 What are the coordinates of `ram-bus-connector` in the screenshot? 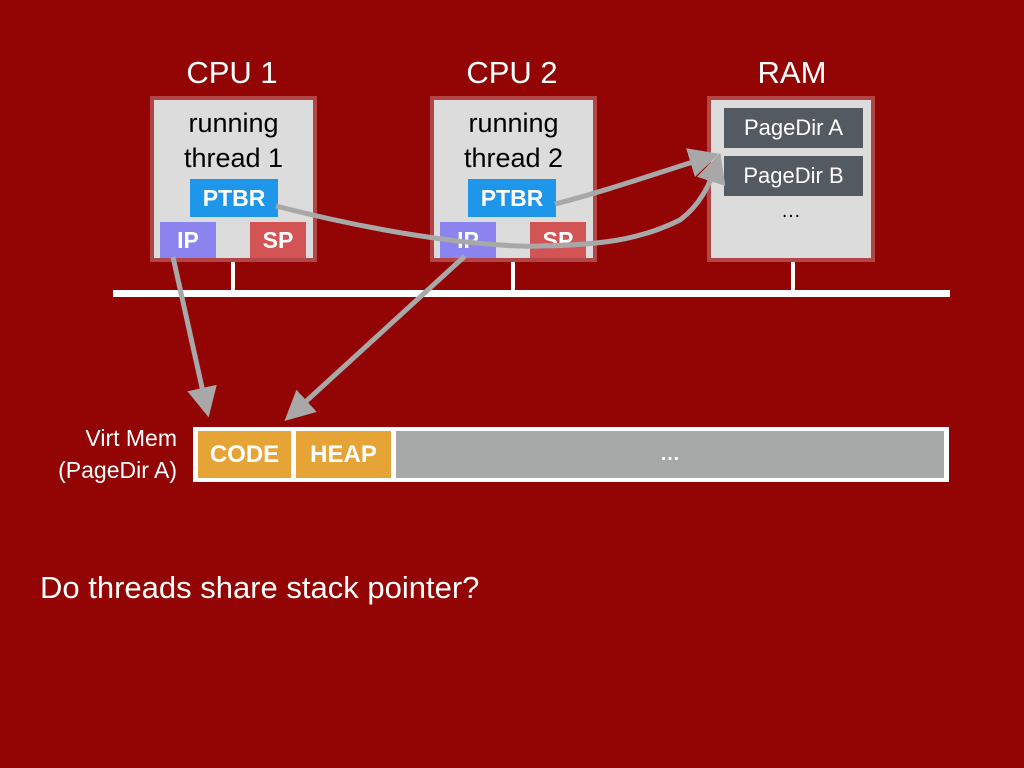 It's located at (793, 277).